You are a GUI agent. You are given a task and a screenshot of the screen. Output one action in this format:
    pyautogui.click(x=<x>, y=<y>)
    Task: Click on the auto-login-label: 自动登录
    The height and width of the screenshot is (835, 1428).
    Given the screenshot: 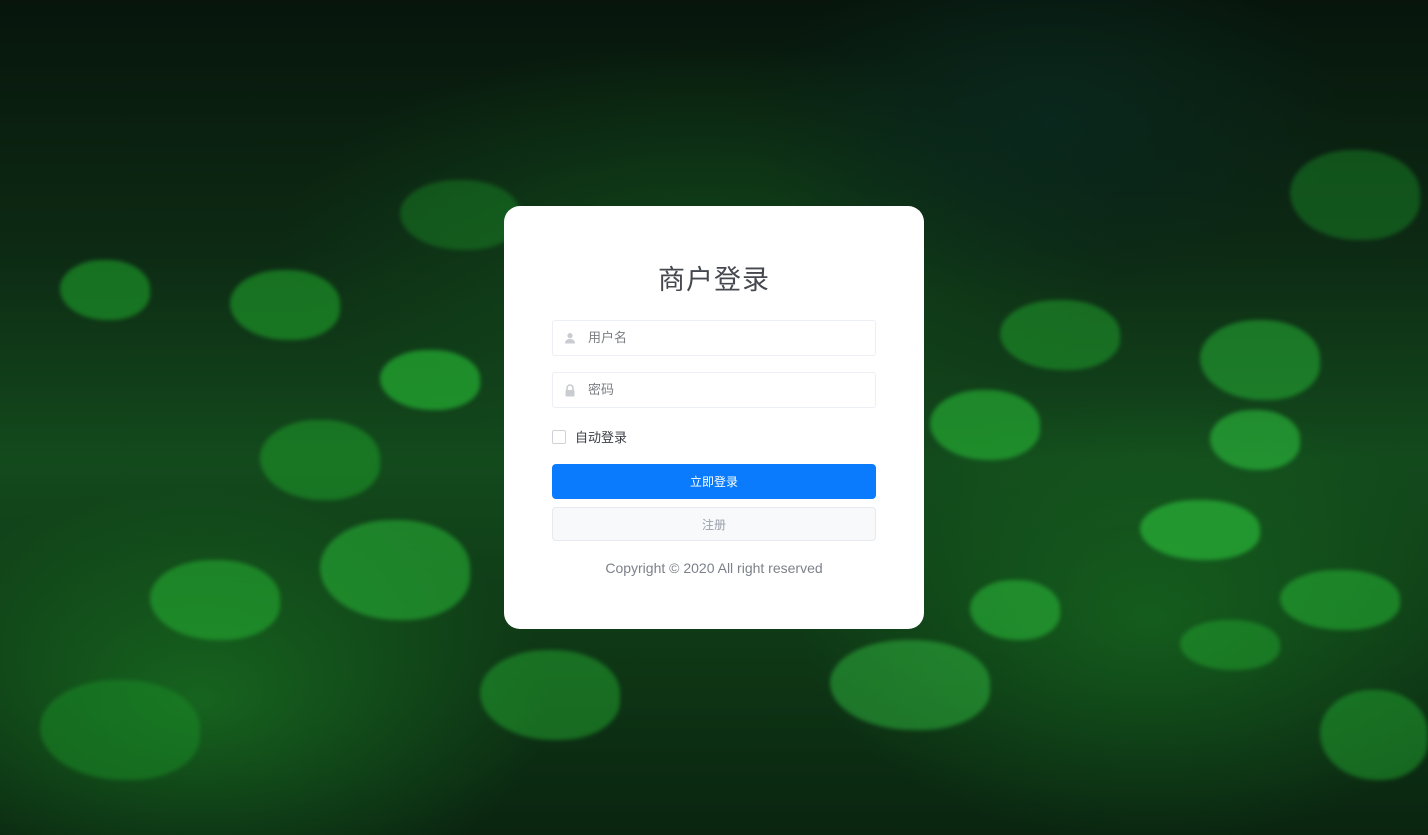 What is the action you would take?
    pyautogui.click(x=601, y=438)
    